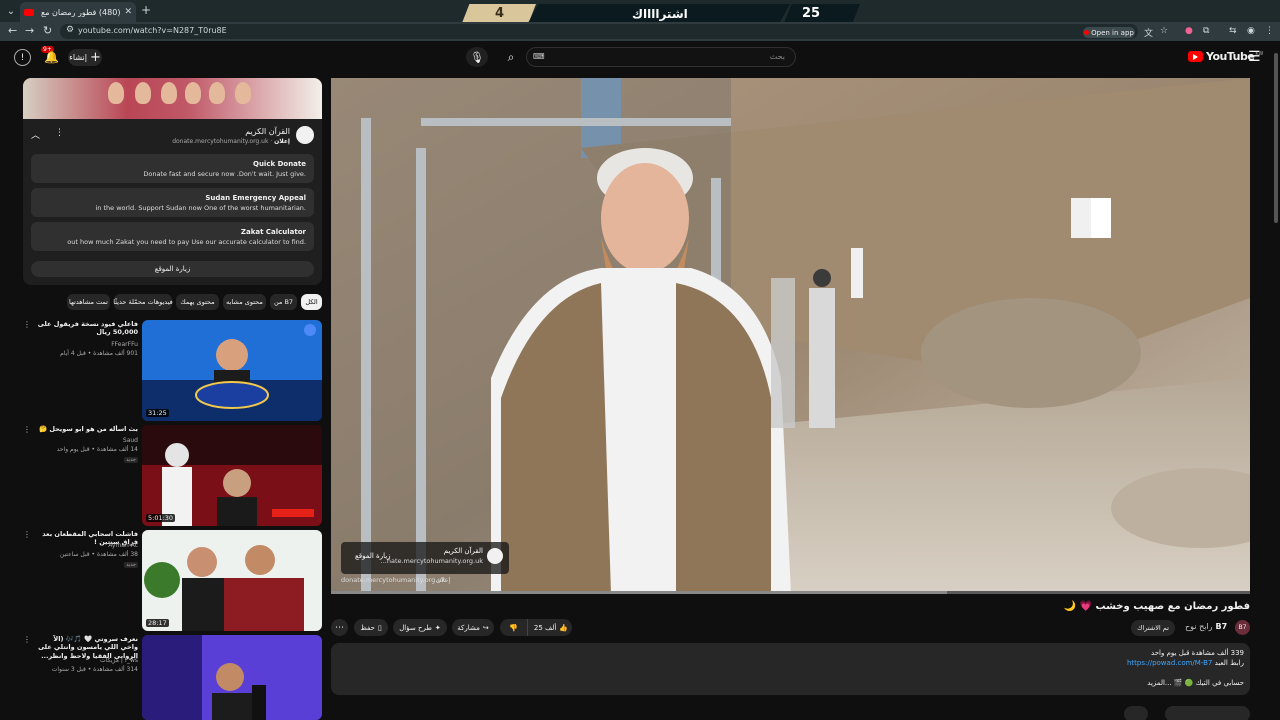 This screenshot has height=720, width=1280. Describe the element at coordinates (161, 518) in the screenshot. I see `video-duration: 5:01:30` at that location.